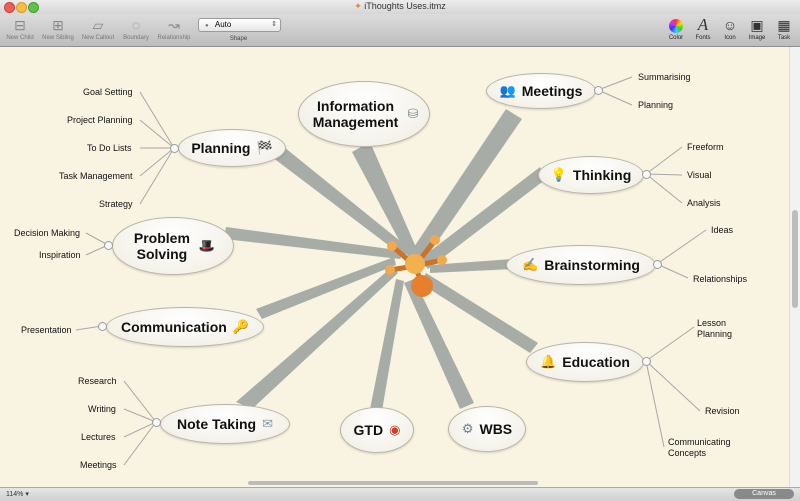  I want to click on link-meetings-note, so click(140, 443).